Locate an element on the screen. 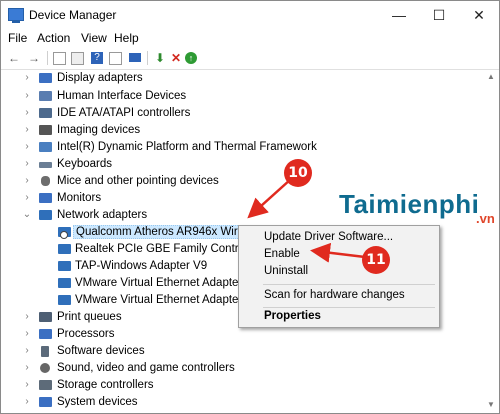 This screenshot has width=500, height=414. annotation-arrows is located at coordinates (306, 220).